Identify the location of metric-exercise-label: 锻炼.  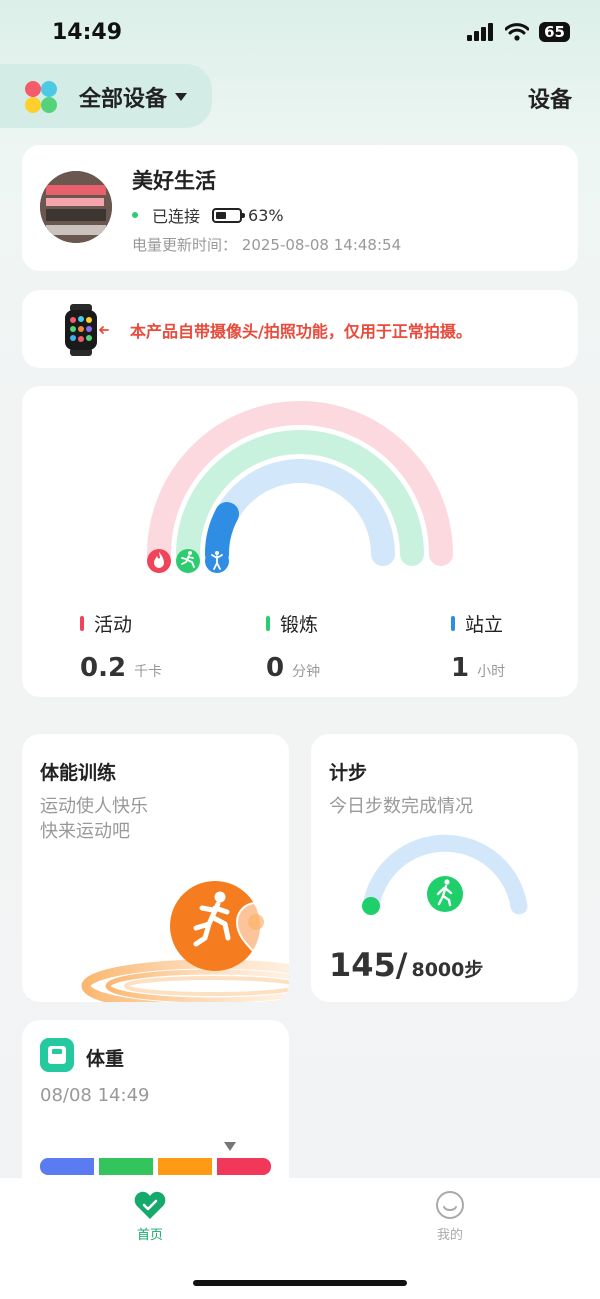
(299, 625).